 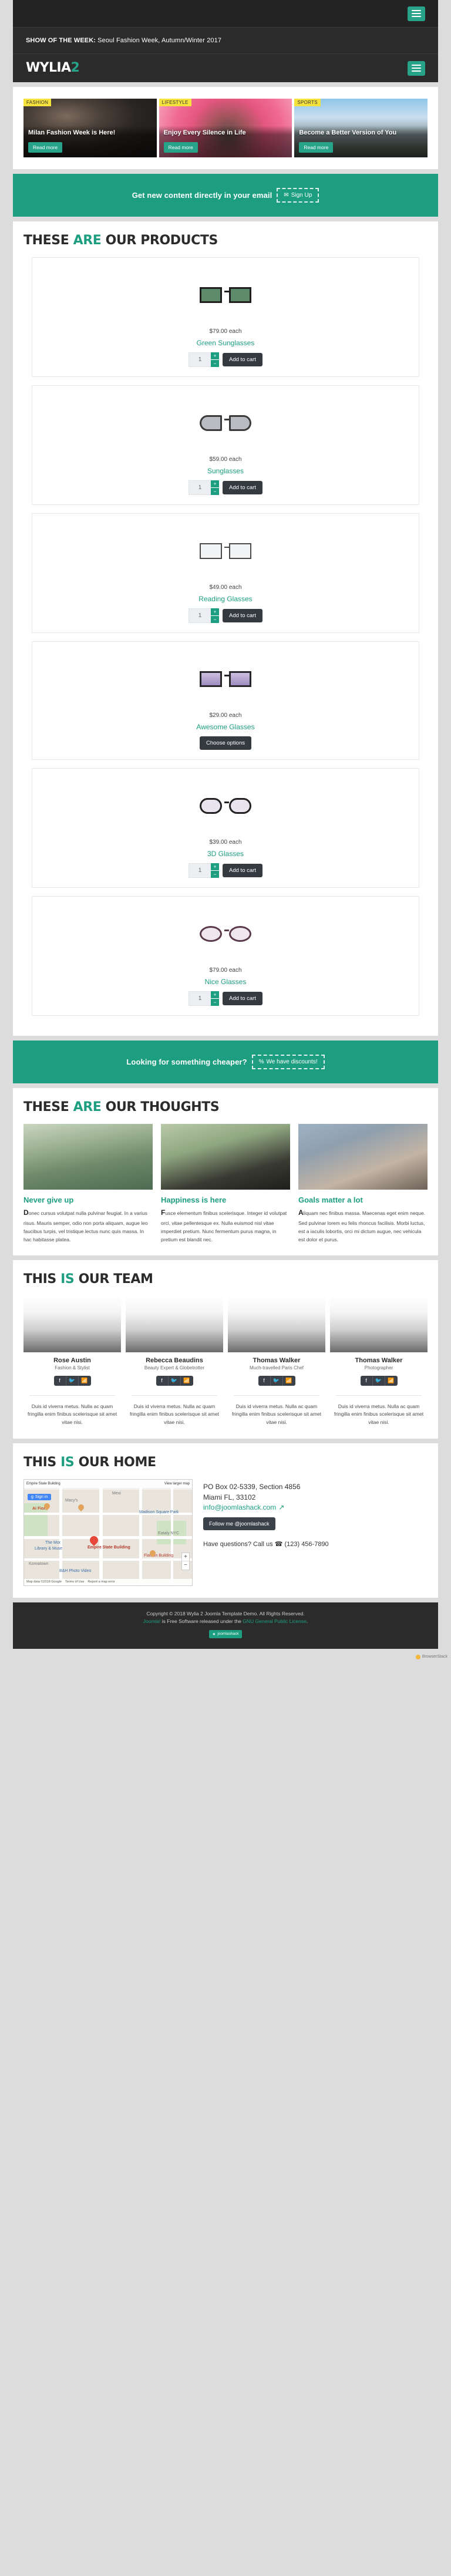 I want to click on product-price: $29.00 each, so click(x=225, y=715).